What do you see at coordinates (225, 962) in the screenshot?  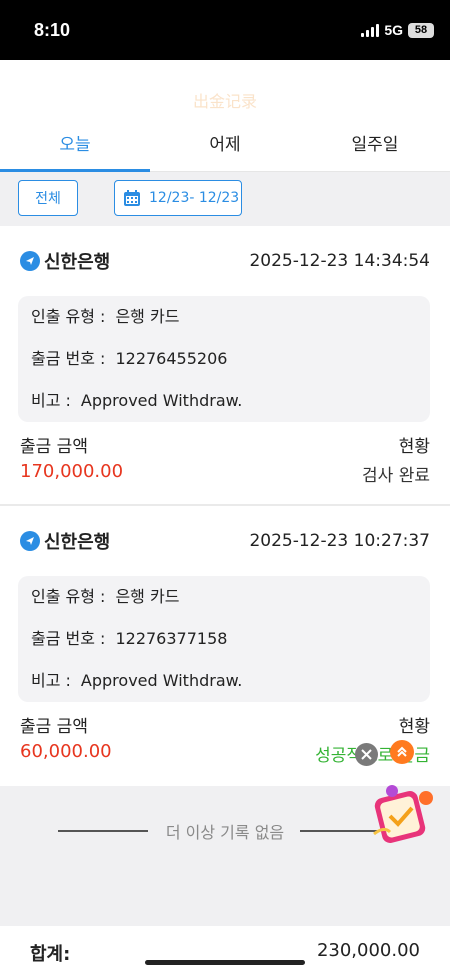 I see `home-indicator` at bounding box center [225, 962].